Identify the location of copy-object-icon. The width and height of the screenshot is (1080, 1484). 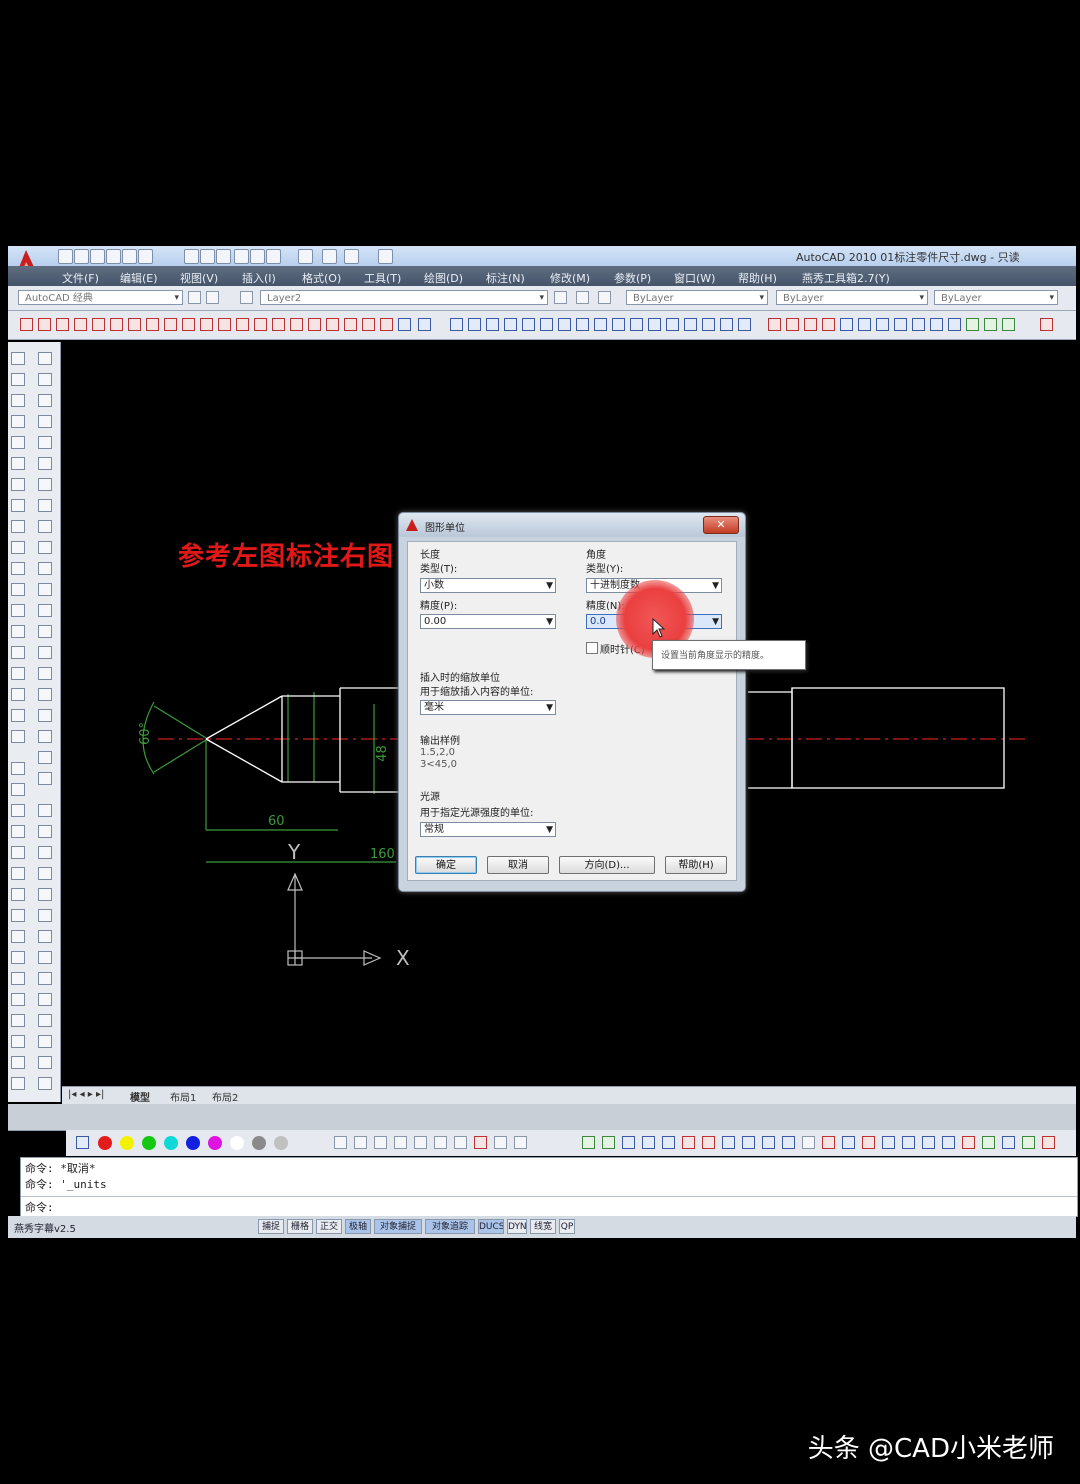
(18, 789).